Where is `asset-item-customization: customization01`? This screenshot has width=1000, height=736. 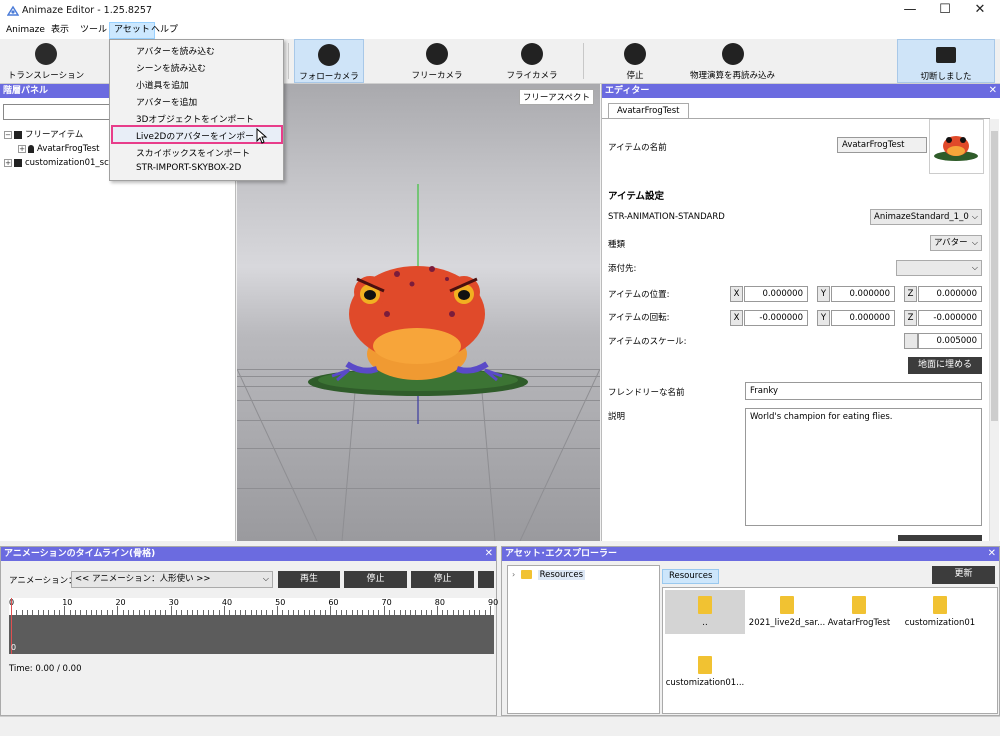
asset-item-customization: customization01 is located at coordinates (940, 612).